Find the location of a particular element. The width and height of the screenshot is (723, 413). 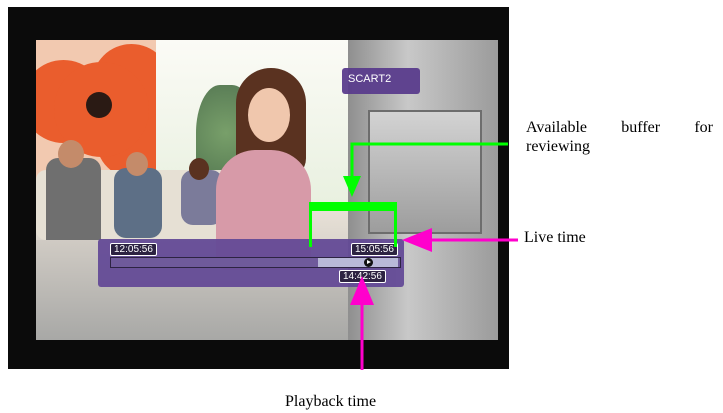

buffer-bracket-top is located at coordinates (353, 206).